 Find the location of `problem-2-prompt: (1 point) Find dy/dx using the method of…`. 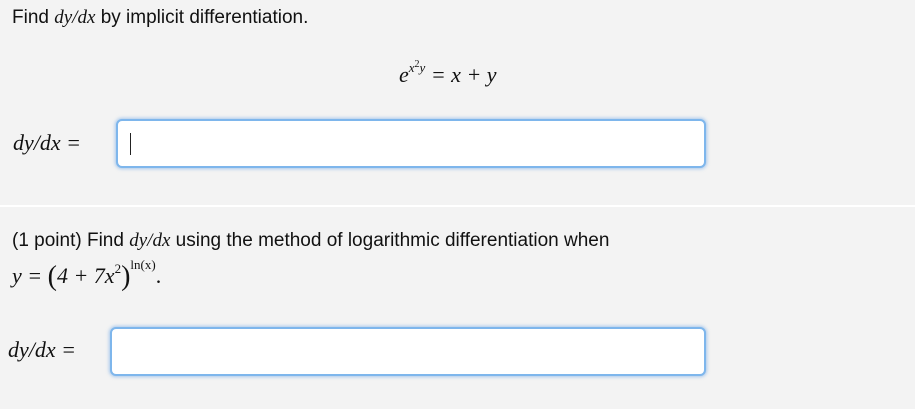

problem-2-prompt: (1 point) Find dy/dx using the method of… is located at coordinates (310, 241).